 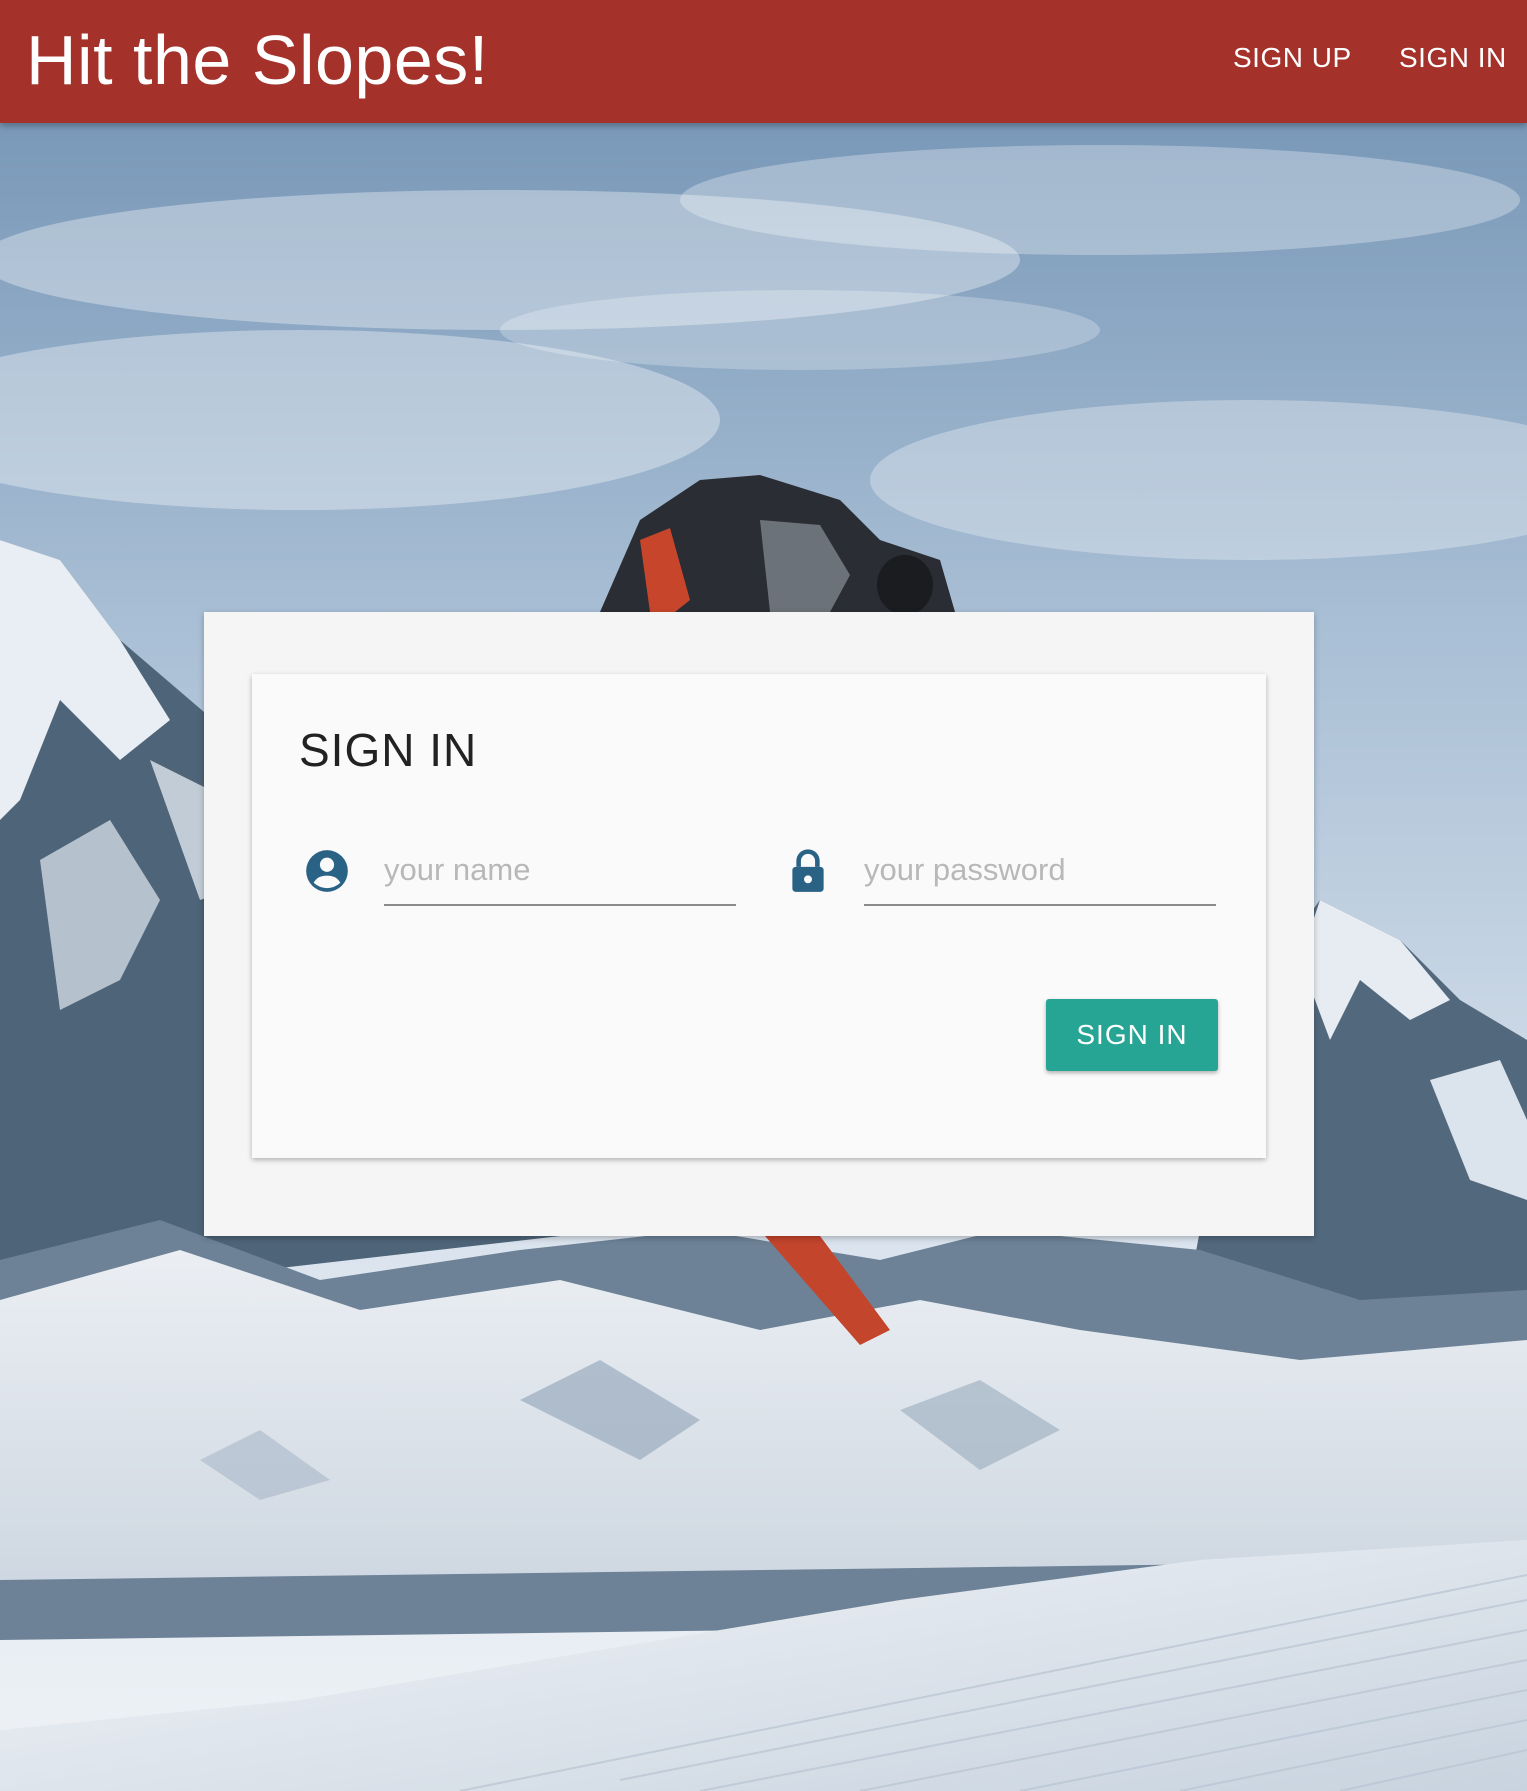 What do you see at coordinates (808, 870) in the screenshot?
I see `lock-icon` at bounding box center [808, 870].